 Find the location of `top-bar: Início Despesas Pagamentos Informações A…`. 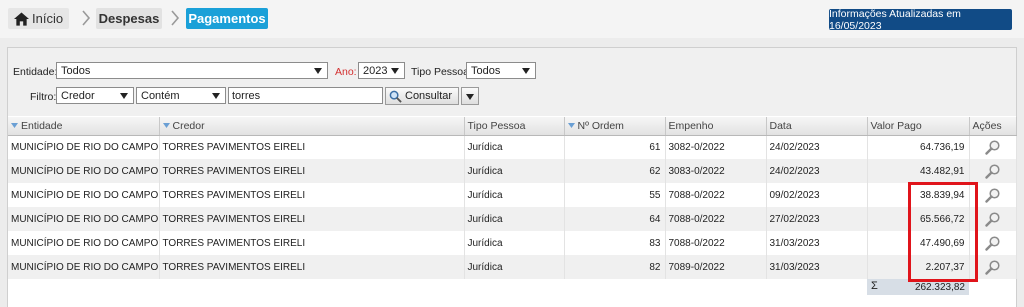

top-bar: Início Despesas Pagamentos Informações A… is located at coordinates (512, 19).